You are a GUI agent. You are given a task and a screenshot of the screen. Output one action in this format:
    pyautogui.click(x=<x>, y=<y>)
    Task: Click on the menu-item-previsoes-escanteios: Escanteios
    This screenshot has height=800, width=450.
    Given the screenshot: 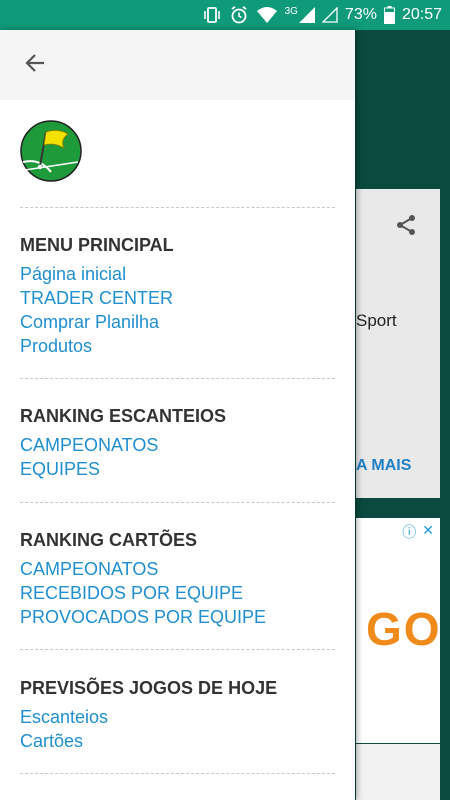 What is the action you would take?
    pyautogui.click(x=177, y=717)
    